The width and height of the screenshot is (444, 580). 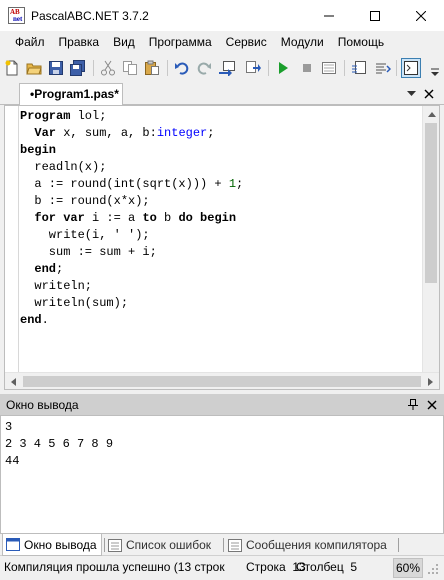 I want to click on menu-program: Программа, so click(x=180, y=42).